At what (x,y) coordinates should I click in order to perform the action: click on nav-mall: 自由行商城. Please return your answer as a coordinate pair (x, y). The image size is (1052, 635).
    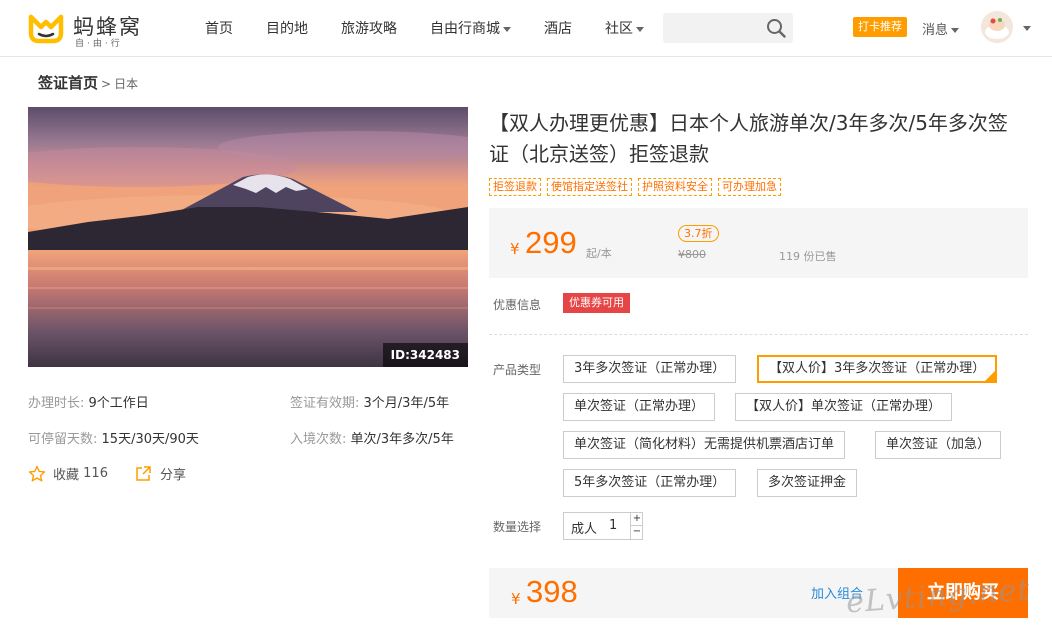
    Looking at the image, I should click on (470, 28).